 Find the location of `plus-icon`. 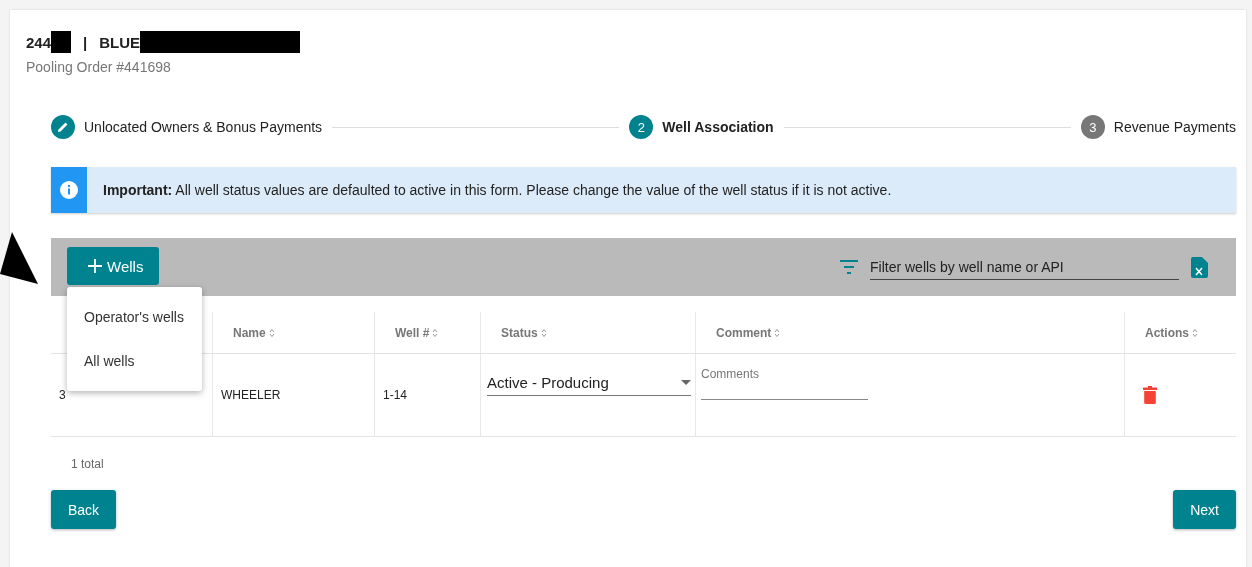

plus-icon is located at coordinates (95, 266).